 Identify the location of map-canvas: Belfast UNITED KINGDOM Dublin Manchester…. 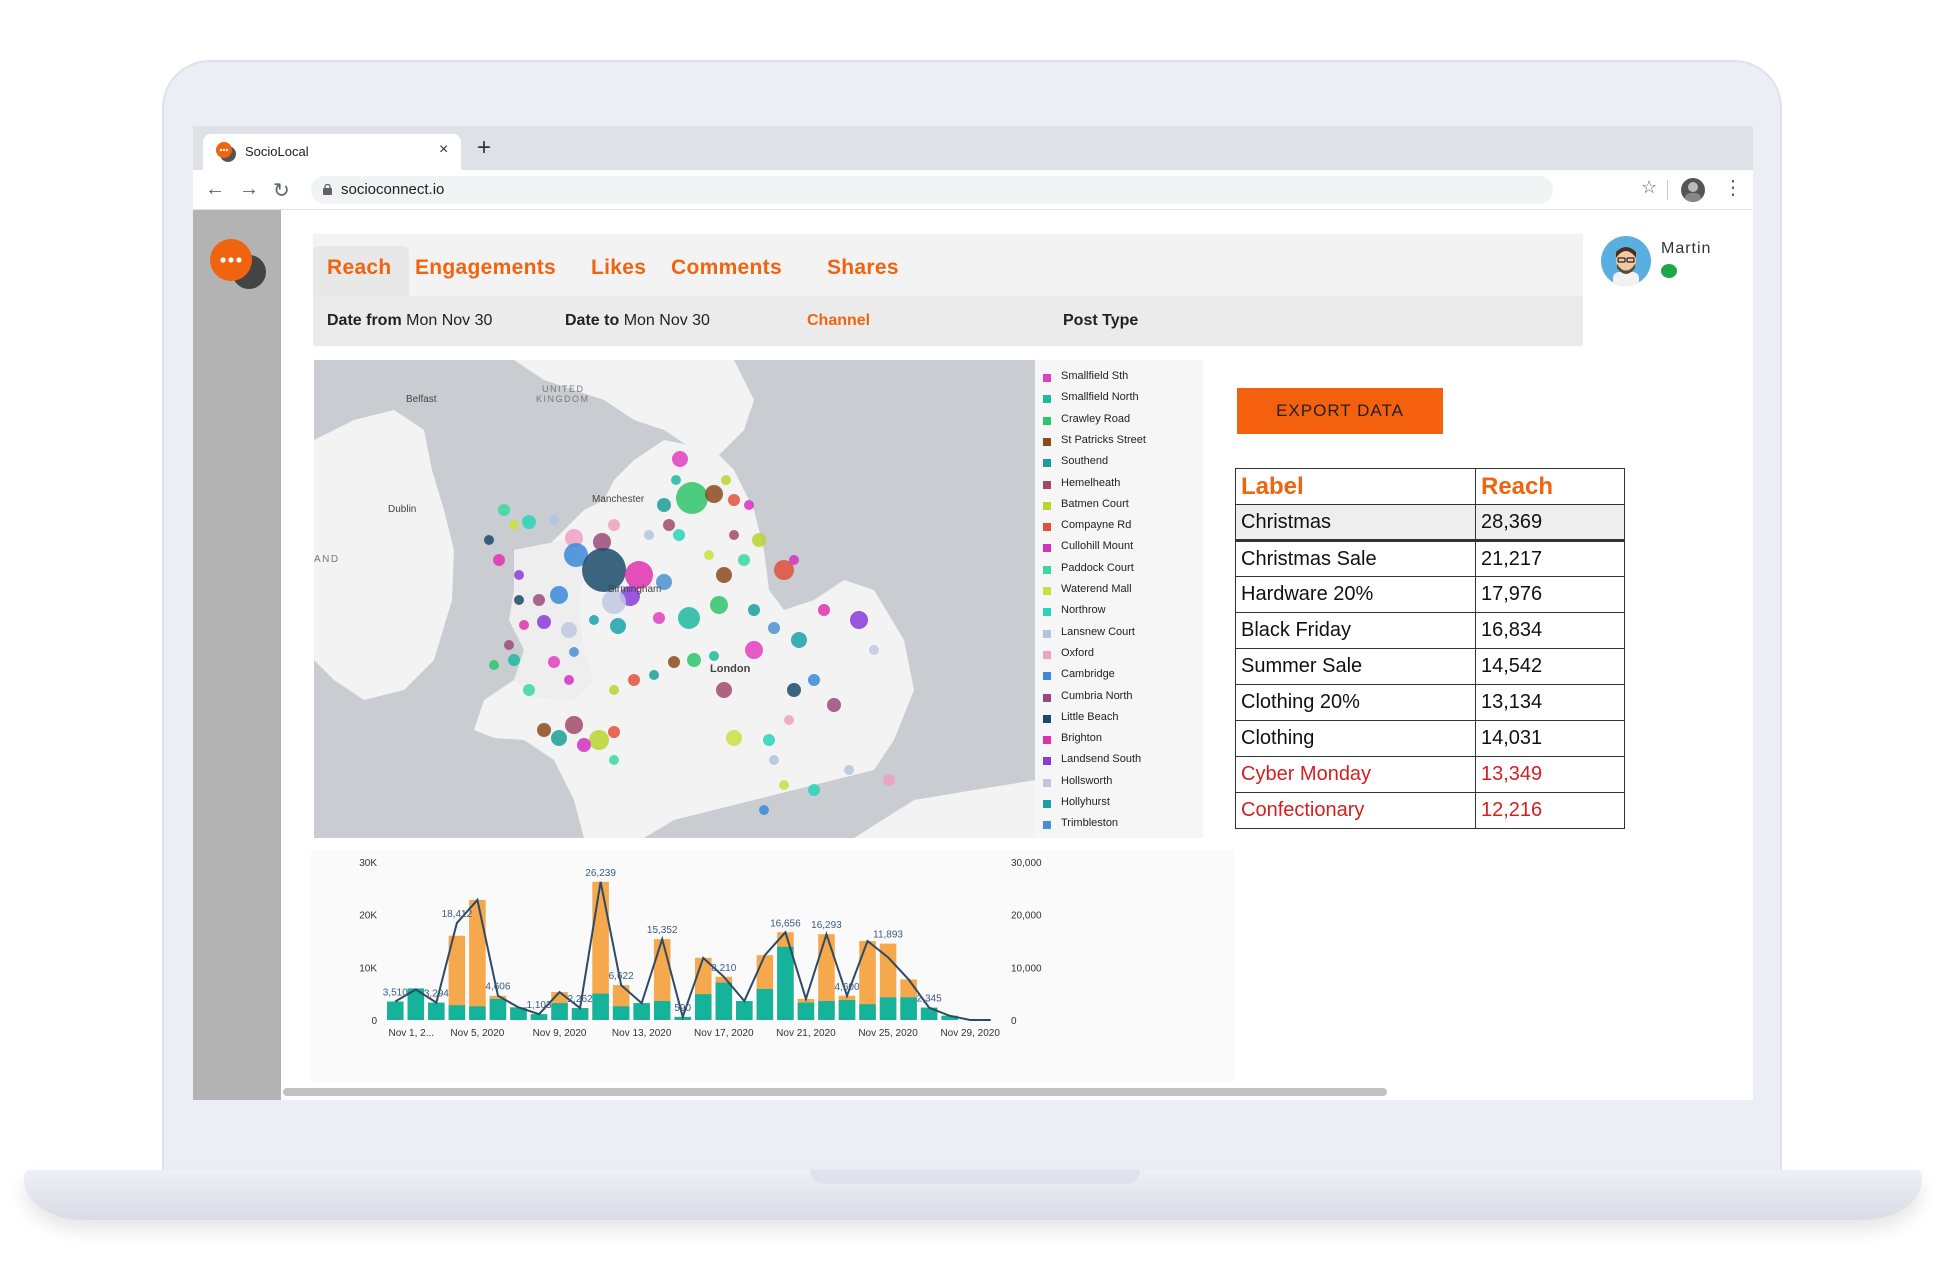
(675, 599).